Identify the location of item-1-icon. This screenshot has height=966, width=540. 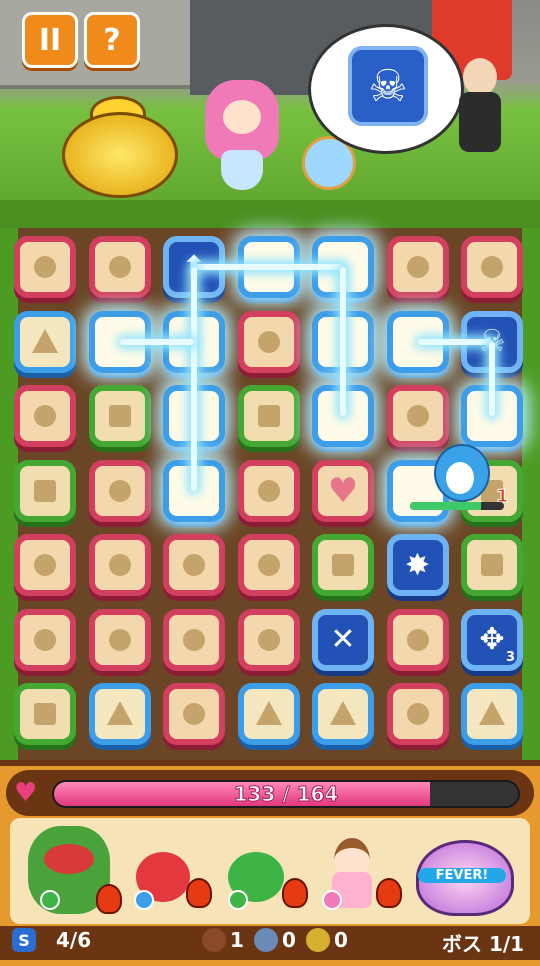
(214, 940).